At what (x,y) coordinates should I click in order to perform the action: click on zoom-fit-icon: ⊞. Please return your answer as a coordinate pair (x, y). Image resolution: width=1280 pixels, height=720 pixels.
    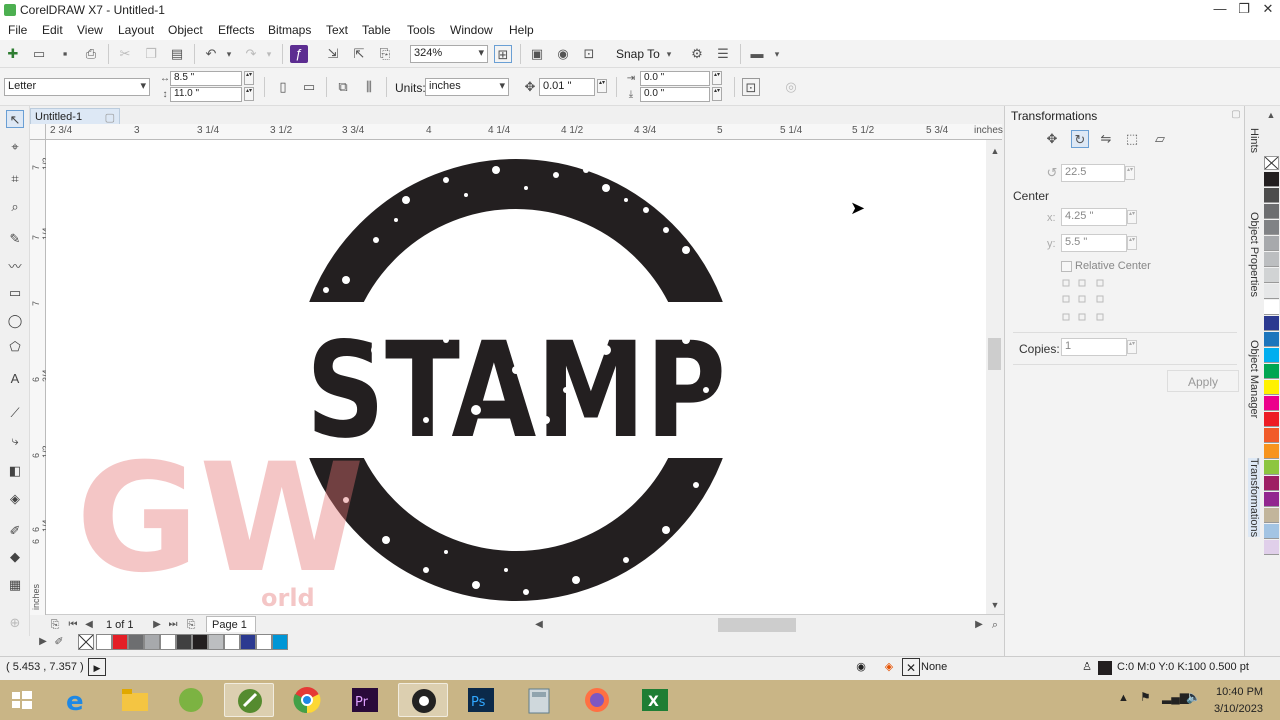
    Looking at the image, I should click on (503, 54).